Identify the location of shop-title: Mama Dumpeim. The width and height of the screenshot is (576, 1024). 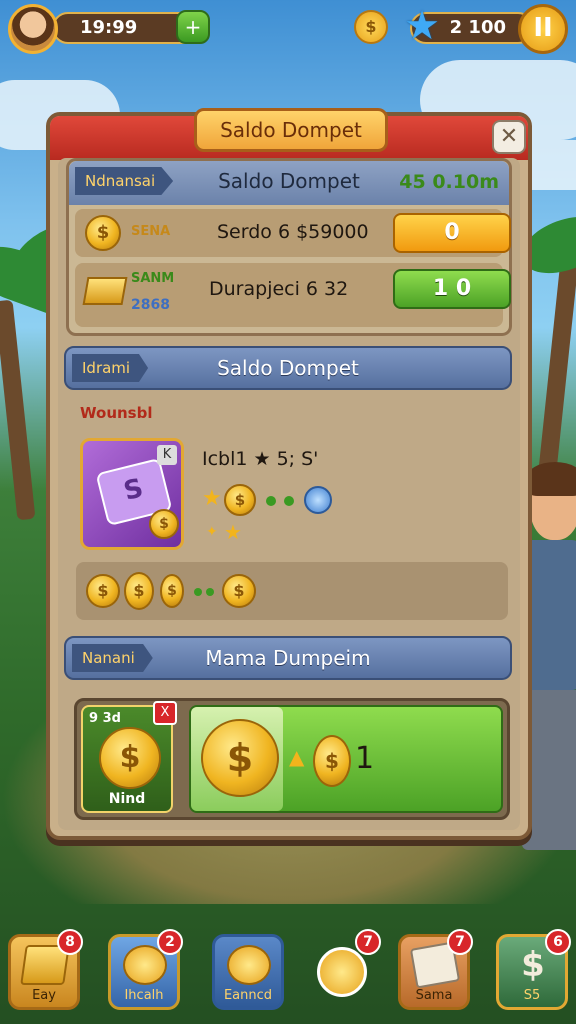
(288, 658).